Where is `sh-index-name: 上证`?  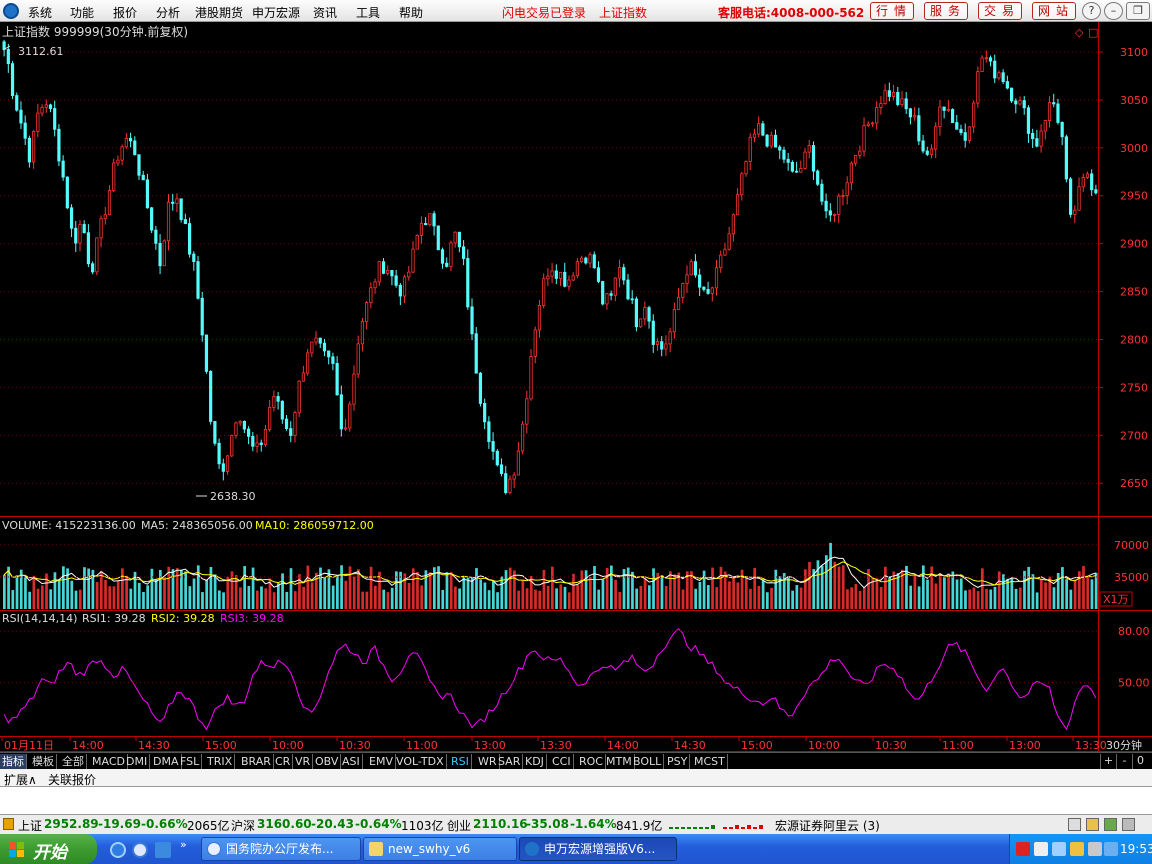
sh-index-name: 上证 is located at coordinates (30, 825).